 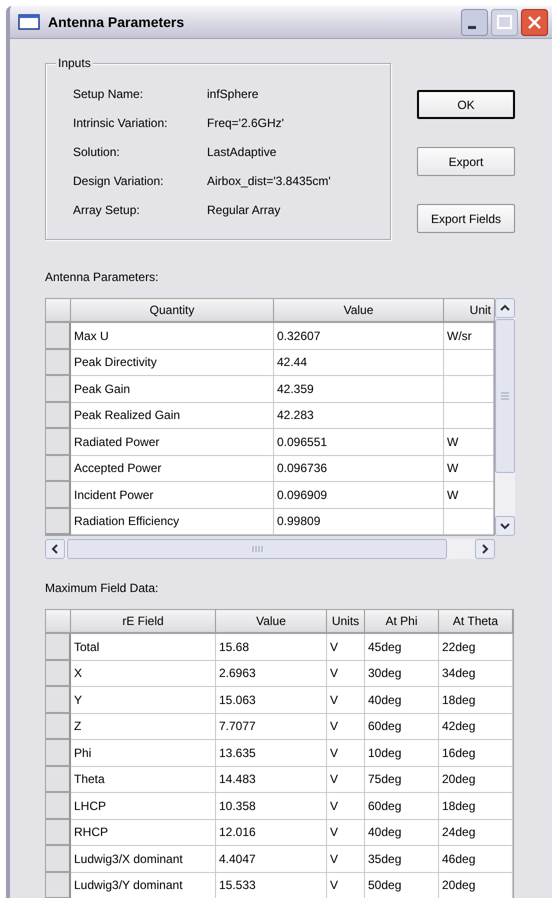 What do you see at coordinates (402, 727) in the screenshot?
I see `table-cell: 60deg` at bounding box center [402, 727].